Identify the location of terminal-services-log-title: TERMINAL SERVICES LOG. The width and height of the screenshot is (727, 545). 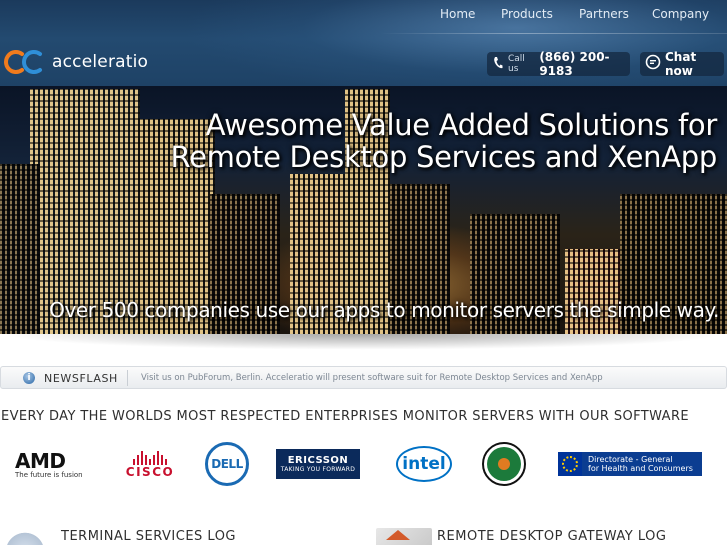
(148, 536).